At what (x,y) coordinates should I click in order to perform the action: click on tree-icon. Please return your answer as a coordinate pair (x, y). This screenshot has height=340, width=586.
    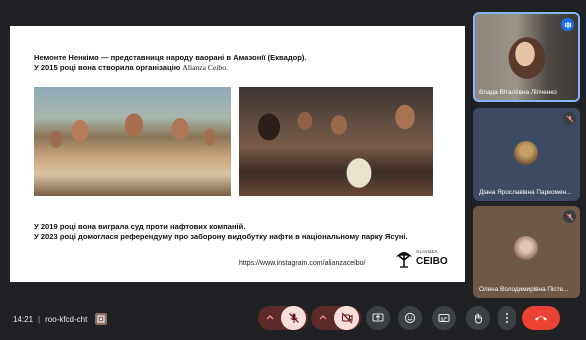
    Looking at the image, I should click on (404, 260).